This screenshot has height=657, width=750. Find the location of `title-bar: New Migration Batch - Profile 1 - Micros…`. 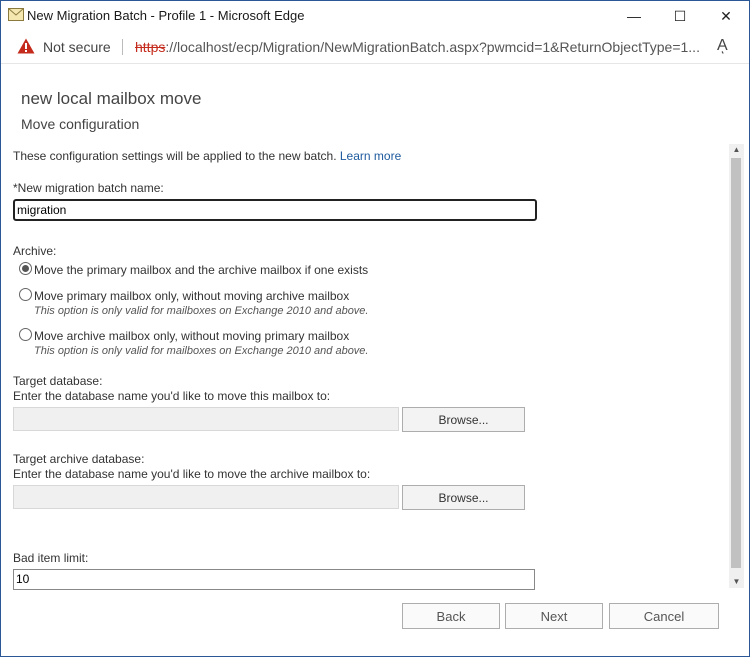

title-bar: New Migration Batch - Profile 1 - Micros… is located at coordinates (375, 16).